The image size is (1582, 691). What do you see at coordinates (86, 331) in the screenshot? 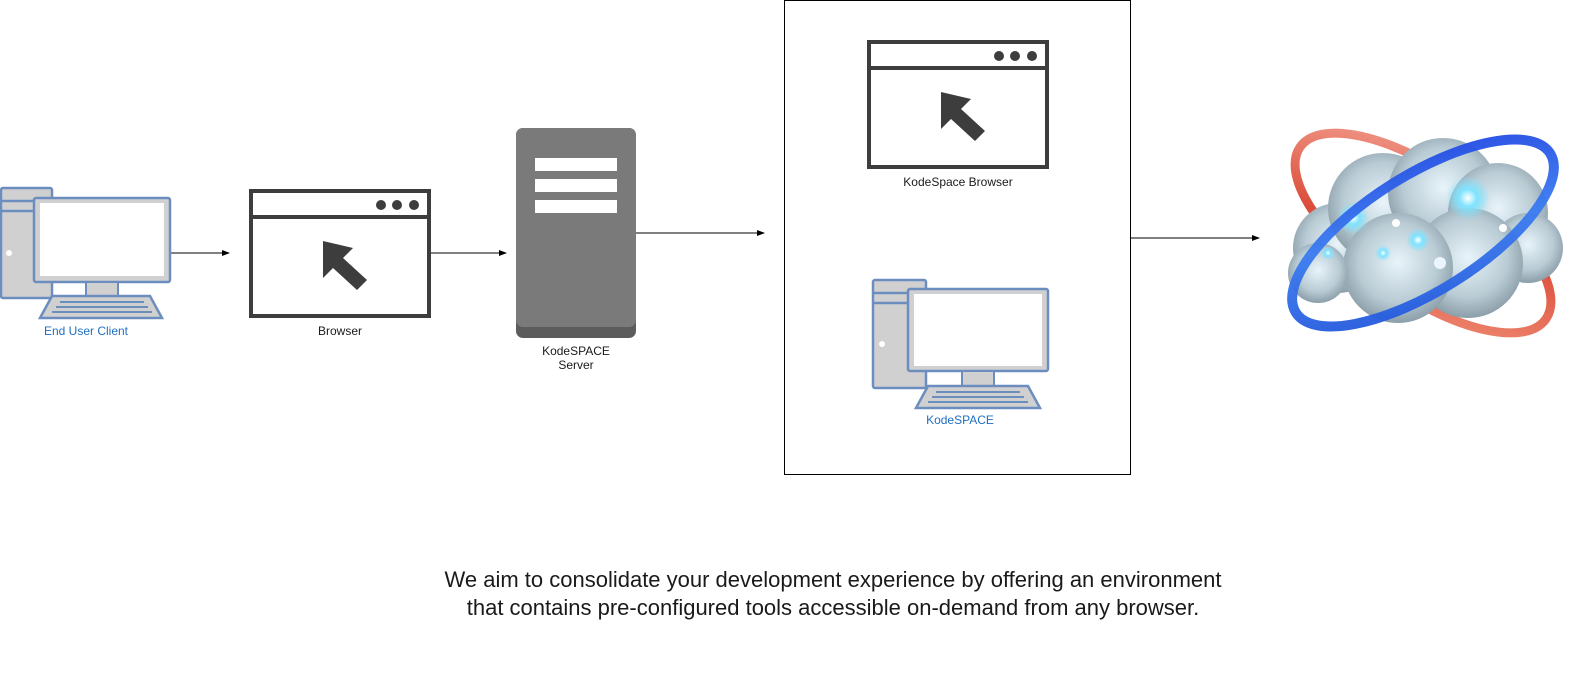
I see `end-user-client-label: End User Client` at bounding box center [86, 331].